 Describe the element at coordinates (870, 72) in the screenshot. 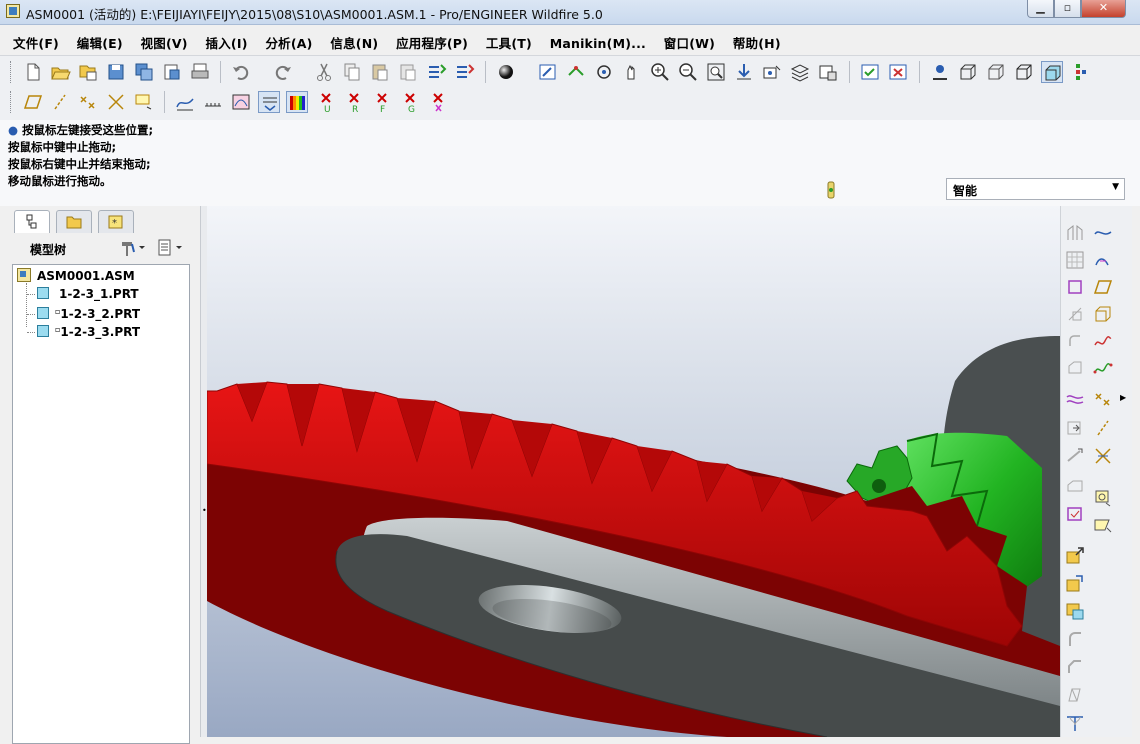

I see `display-check-icon` at that location.